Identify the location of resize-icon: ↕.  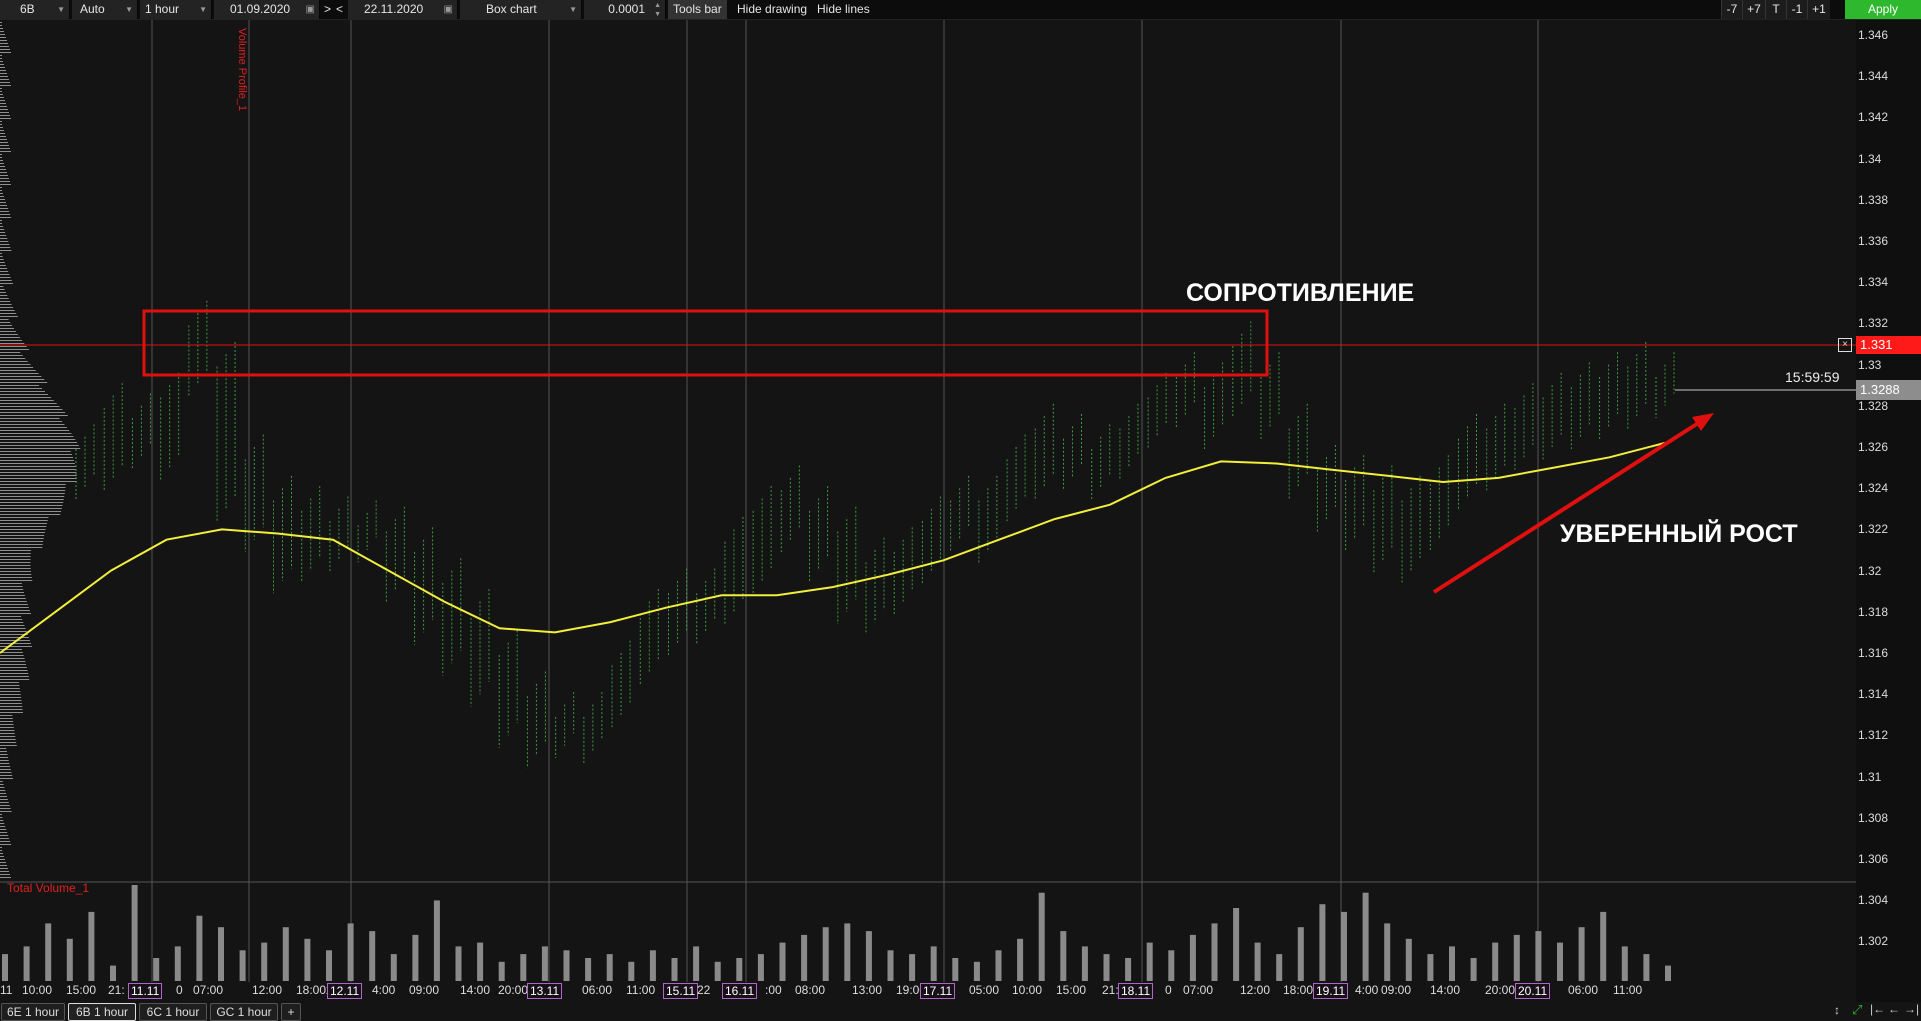
(1837, 1010).